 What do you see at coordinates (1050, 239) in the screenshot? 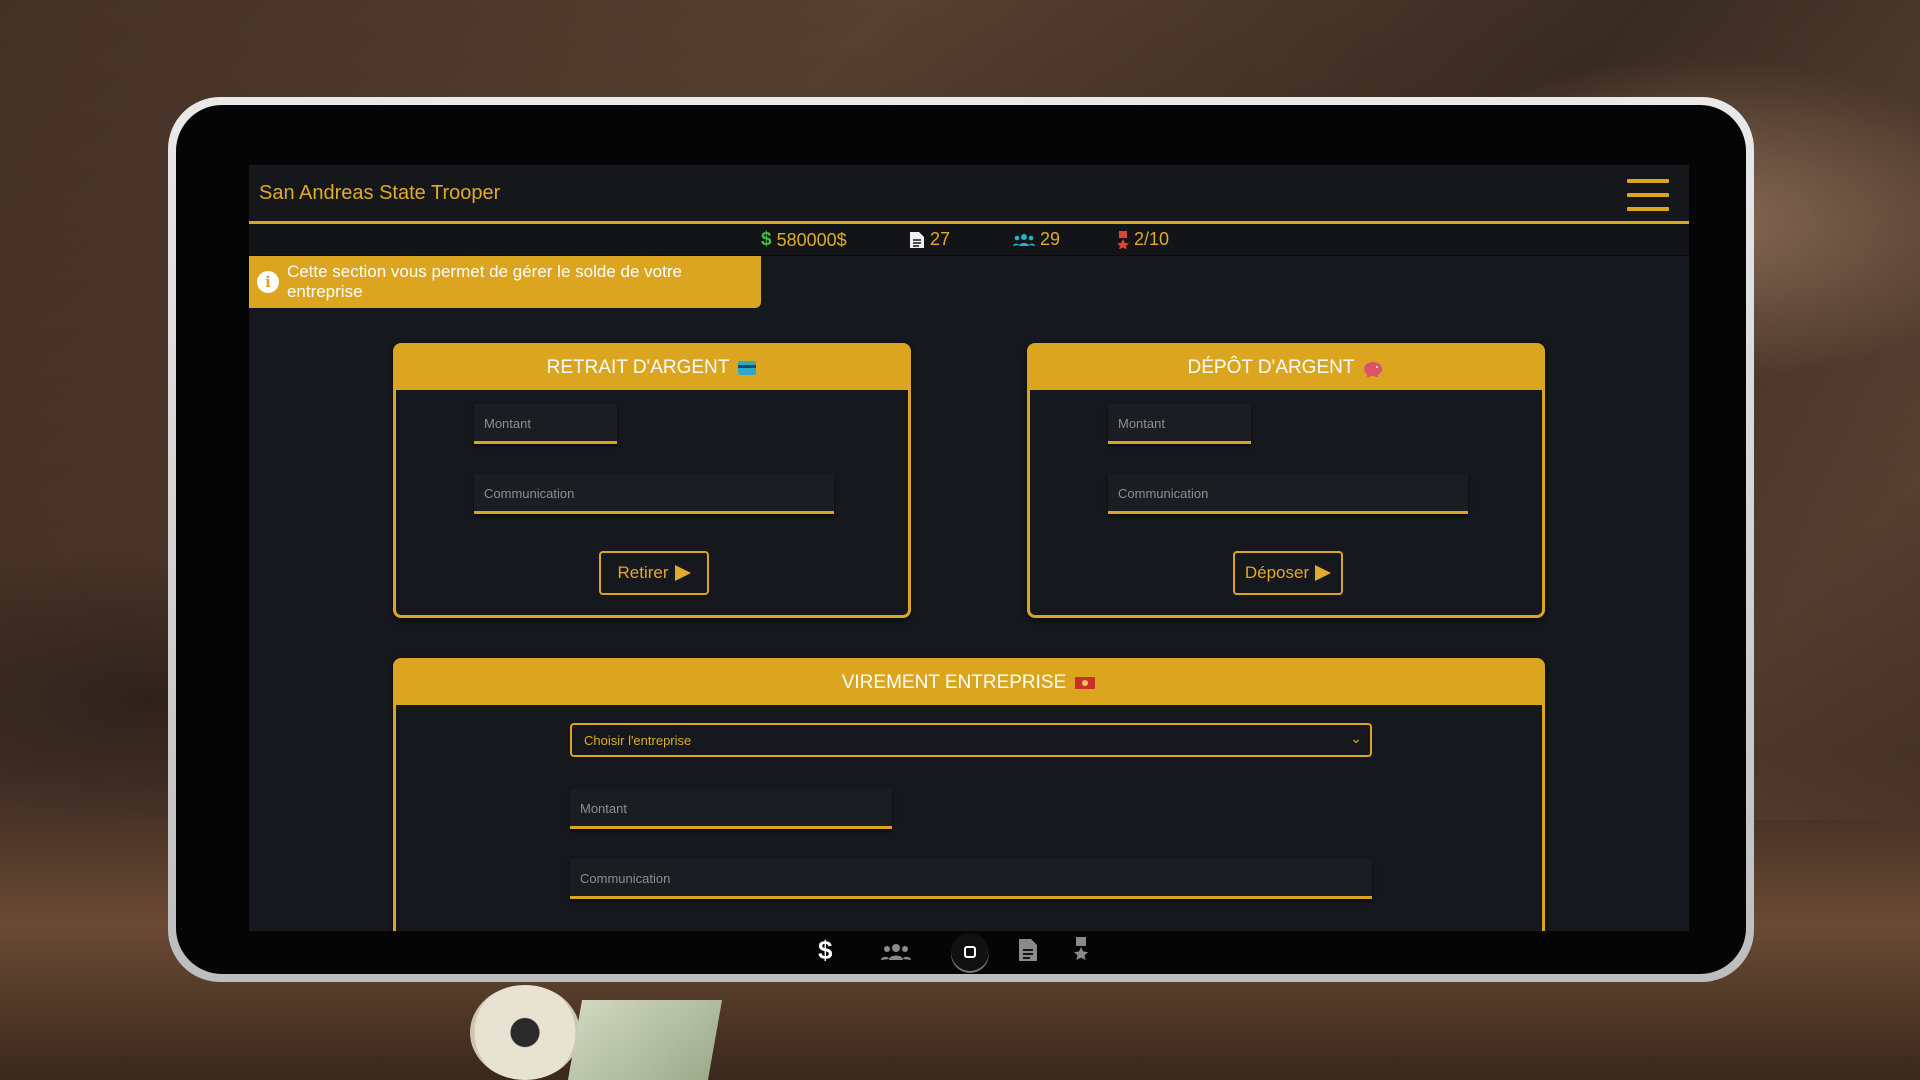
I see `stat-members-value: 29` at bounding box center [1050, 239].